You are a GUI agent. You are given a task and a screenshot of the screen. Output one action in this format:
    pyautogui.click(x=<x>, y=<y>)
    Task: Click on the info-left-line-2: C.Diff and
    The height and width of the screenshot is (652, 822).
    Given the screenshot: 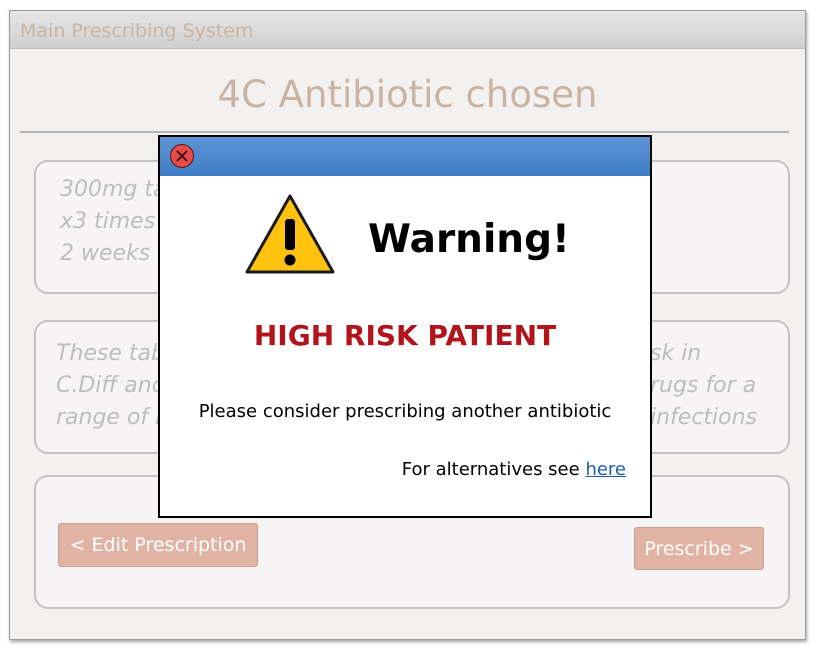 What is the action you would take?
    pyautogui.click(x=111, y=385)
    